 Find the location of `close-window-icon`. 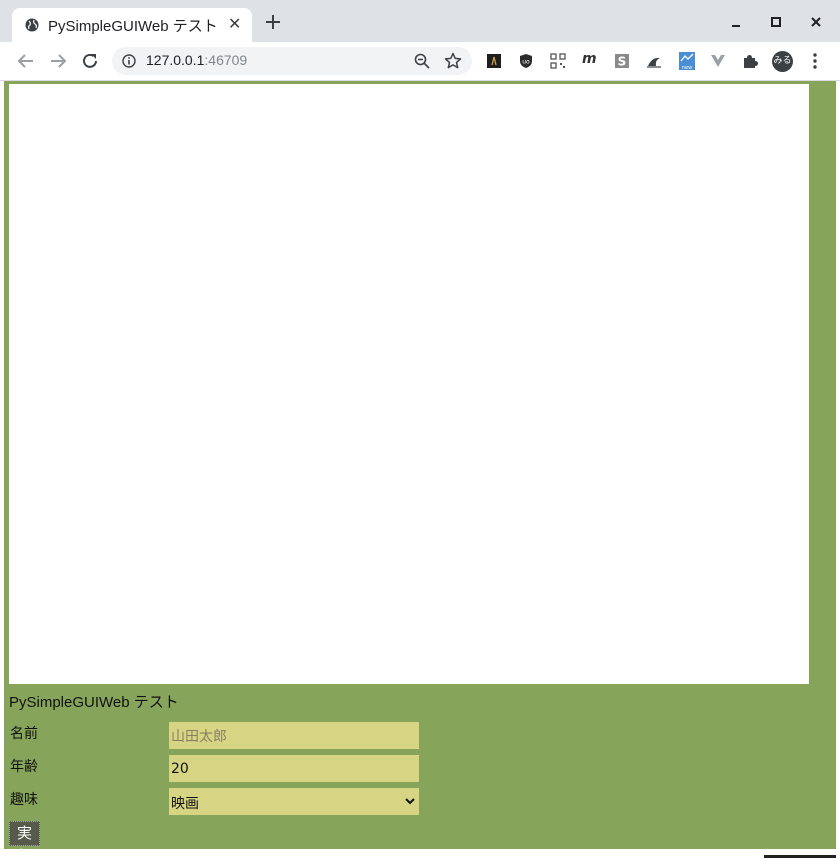

close-window-icon is located at coordinates (816, 22).